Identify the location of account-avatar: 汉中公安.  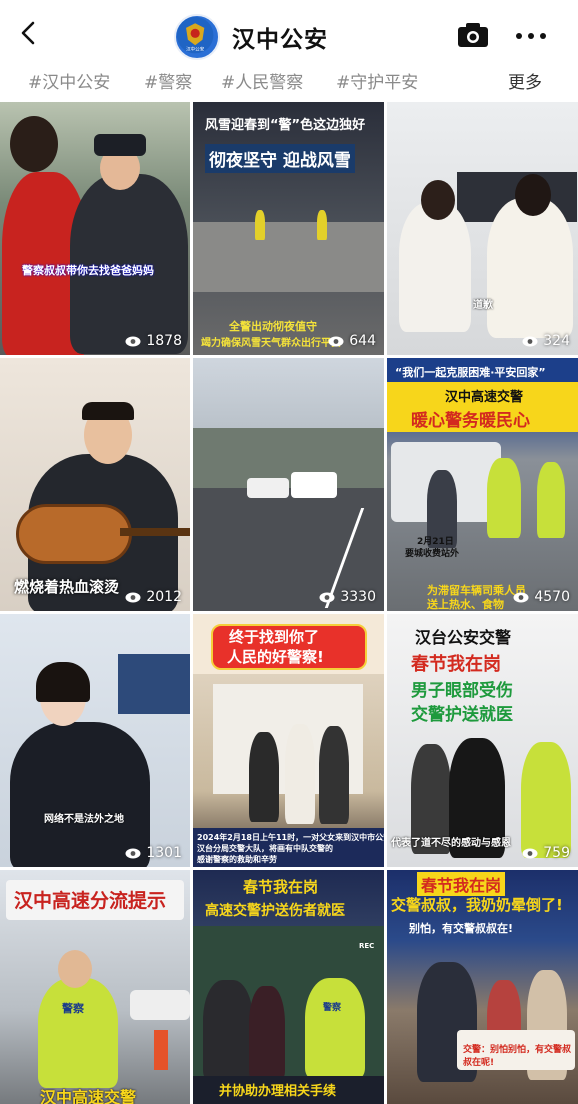
(197, 37).